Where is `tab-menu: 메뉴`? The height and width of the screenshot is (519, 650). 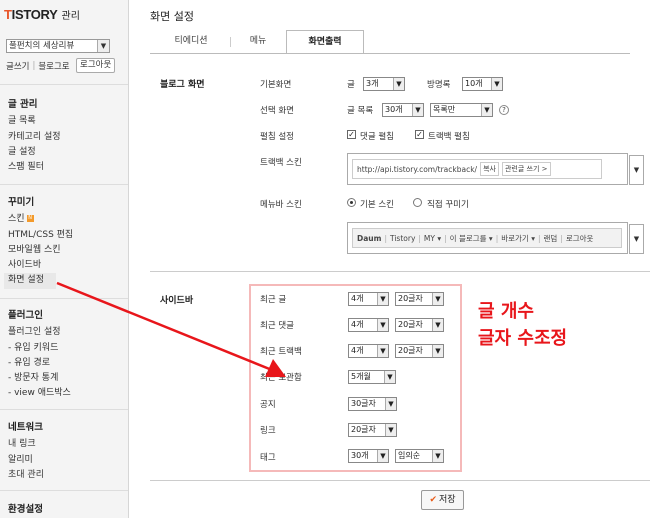 tab-menu: 메뉴 is located at coordinates (258, 42).